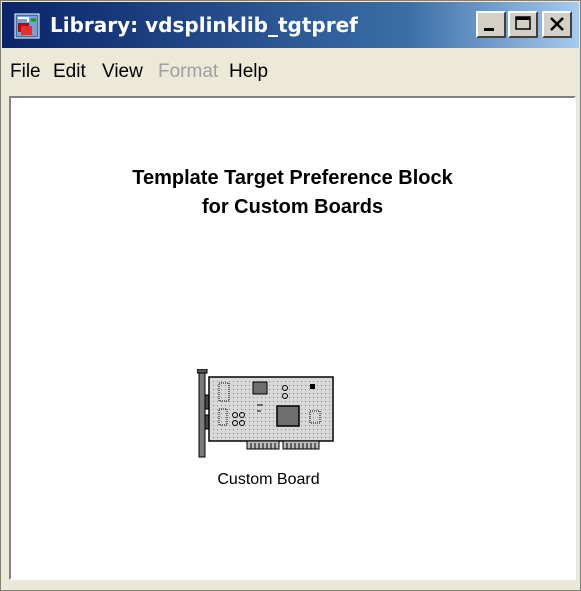  Describe the element at coordinates (69, 72) in the screenshot. I see `menu-edit: Edit` at that location.